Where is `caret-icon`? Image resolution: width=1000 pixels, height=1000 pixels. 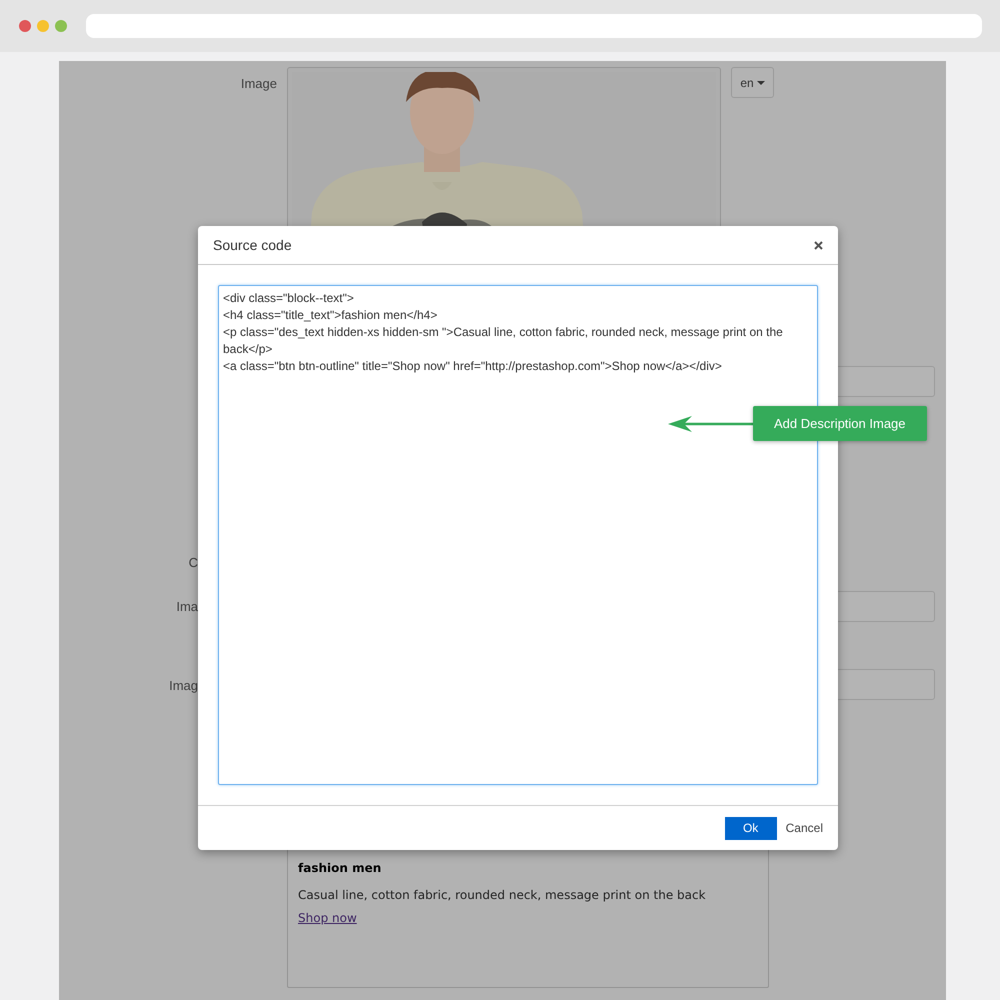
caret-icon is located at coordinates (760, 82).